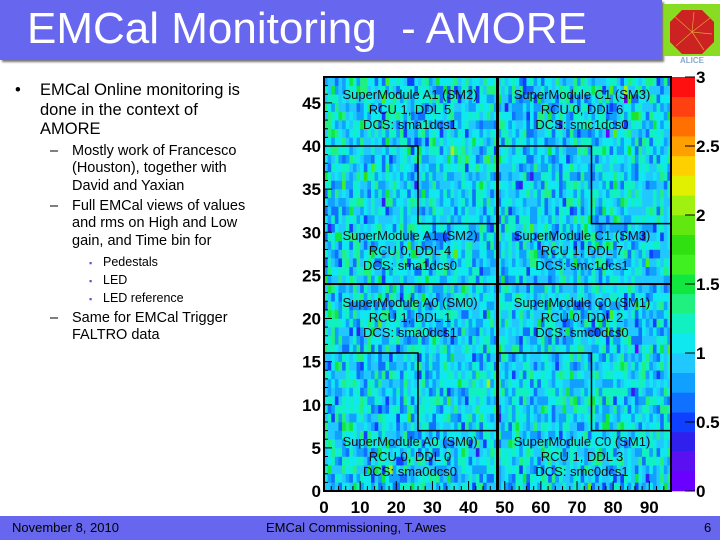 The height and width of the screenshot is (540, 720). What do you see at coordinates (683, 165) in the screenshot?
I see `colorbar-band` at bounding box center [683, 165].